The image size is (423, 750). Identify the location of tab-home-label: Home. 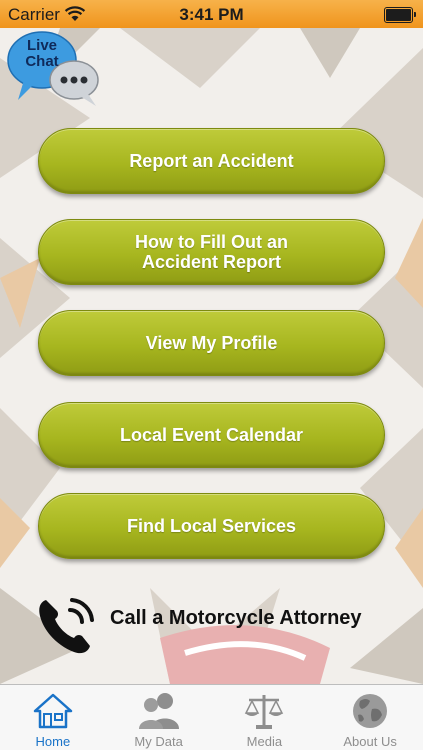
(53, 741).